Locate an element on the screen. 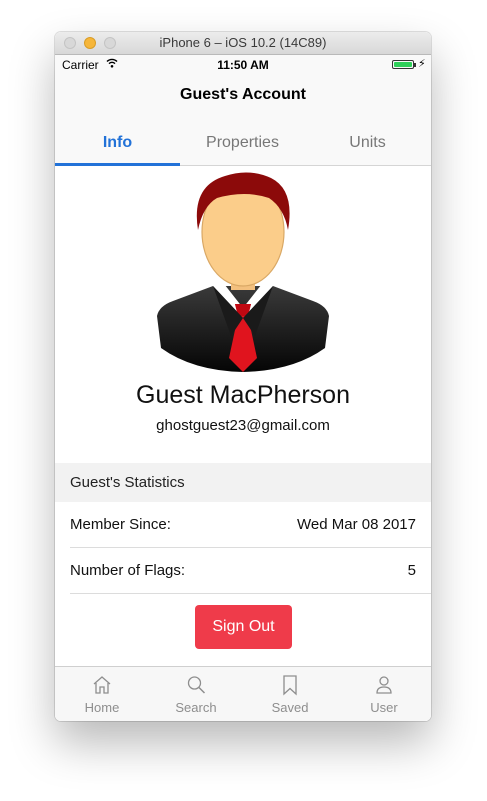 The width and height of the screenshot is (487, 801). window-title: iPhone 6 – iOS 10.2 (14C89) is located at coordinates (243, 42).